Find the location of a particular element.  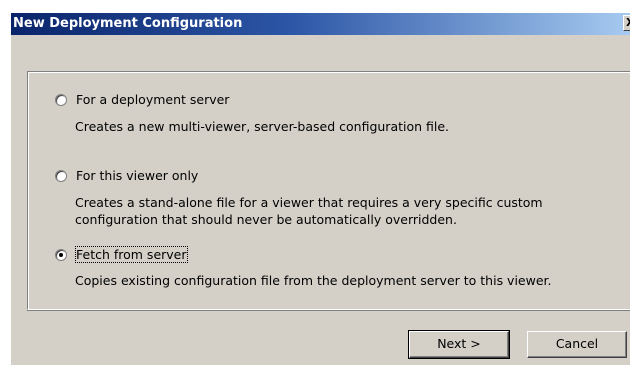

radio-this-viewer-only is located at coordinates (61, 176).